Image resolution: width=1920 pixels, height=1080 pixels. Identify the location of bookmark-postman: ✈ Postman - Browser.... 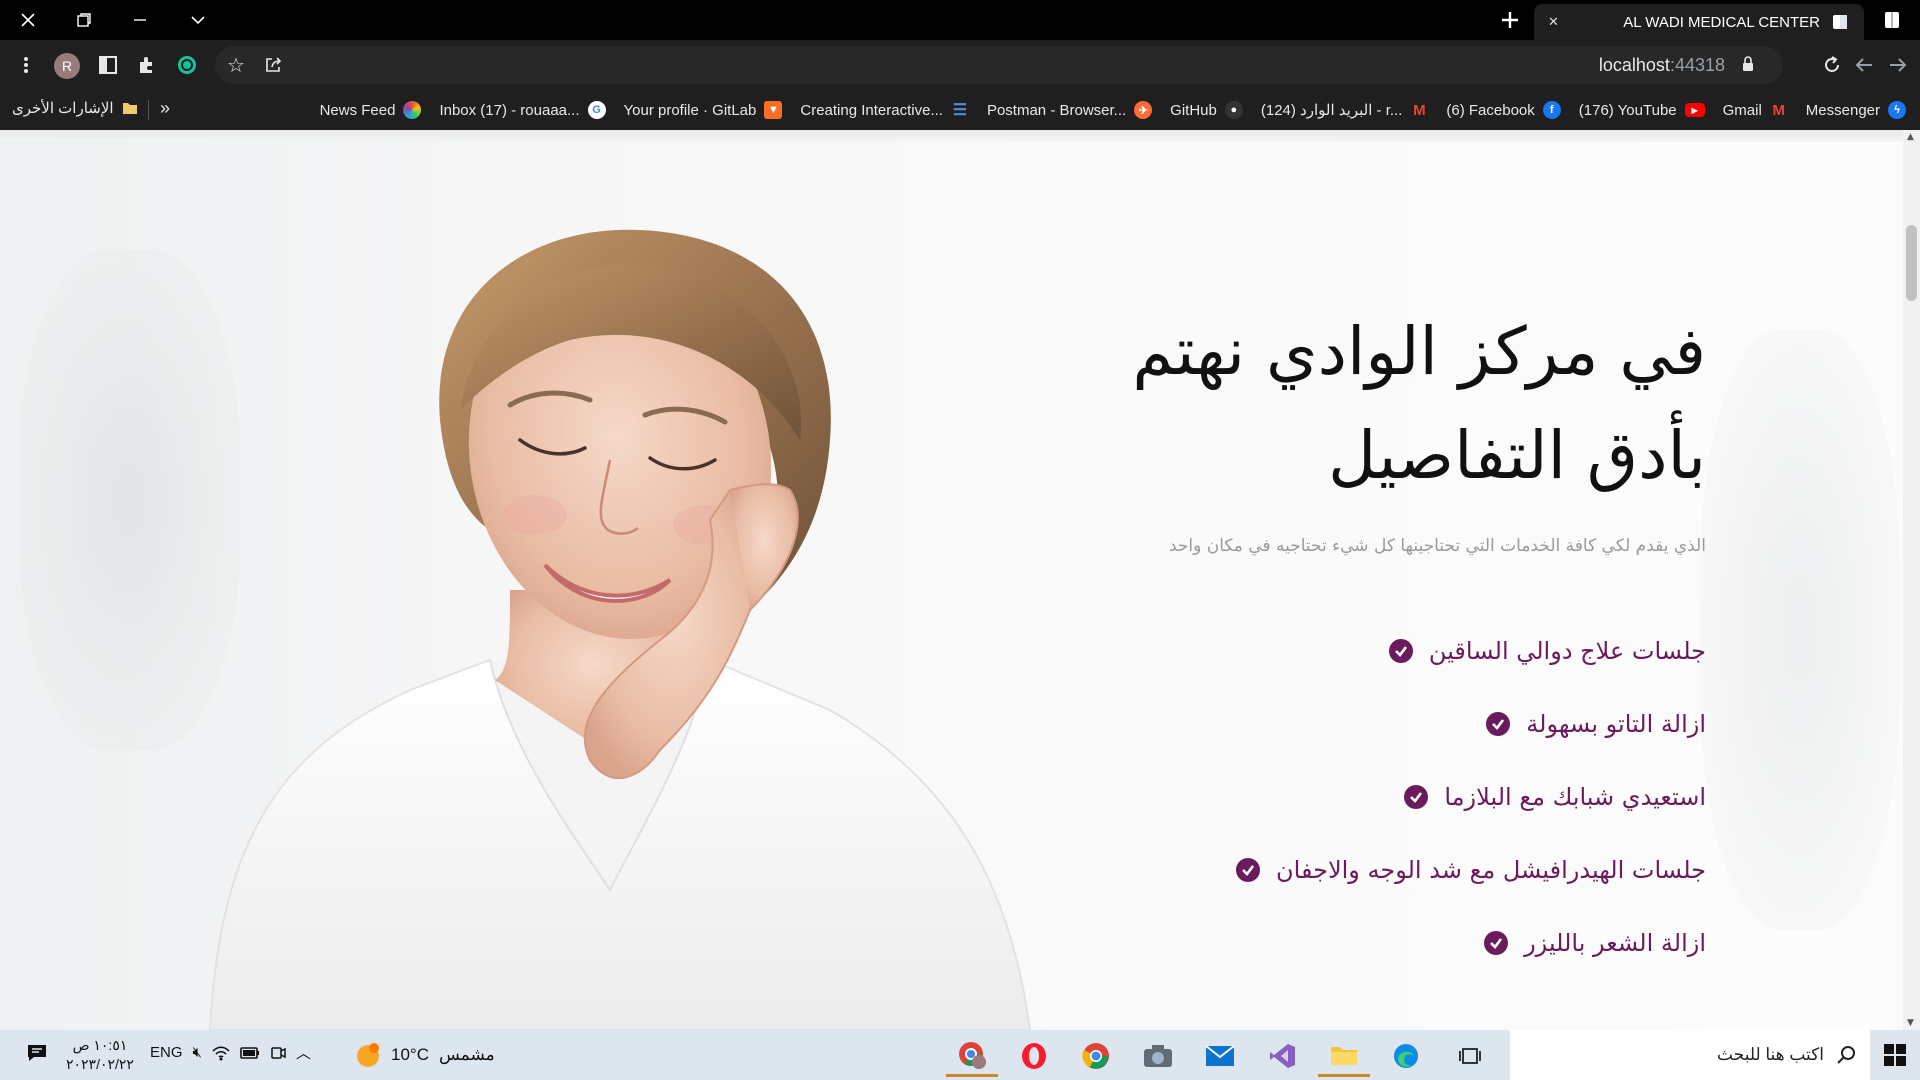
(1069, 110).